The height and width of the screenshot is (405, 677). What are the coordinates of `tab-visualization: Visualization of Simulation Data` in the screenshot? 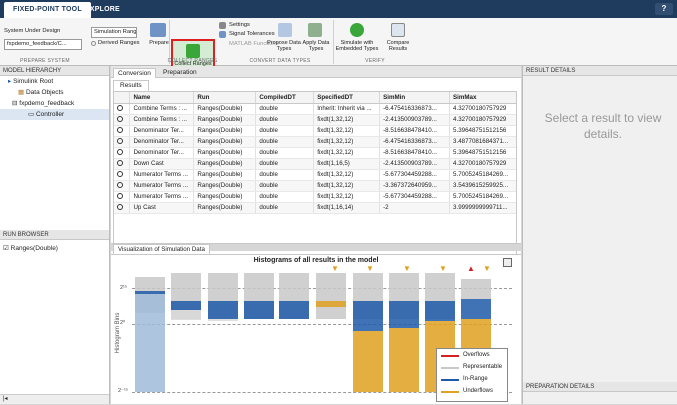 It's located at (161, 249).